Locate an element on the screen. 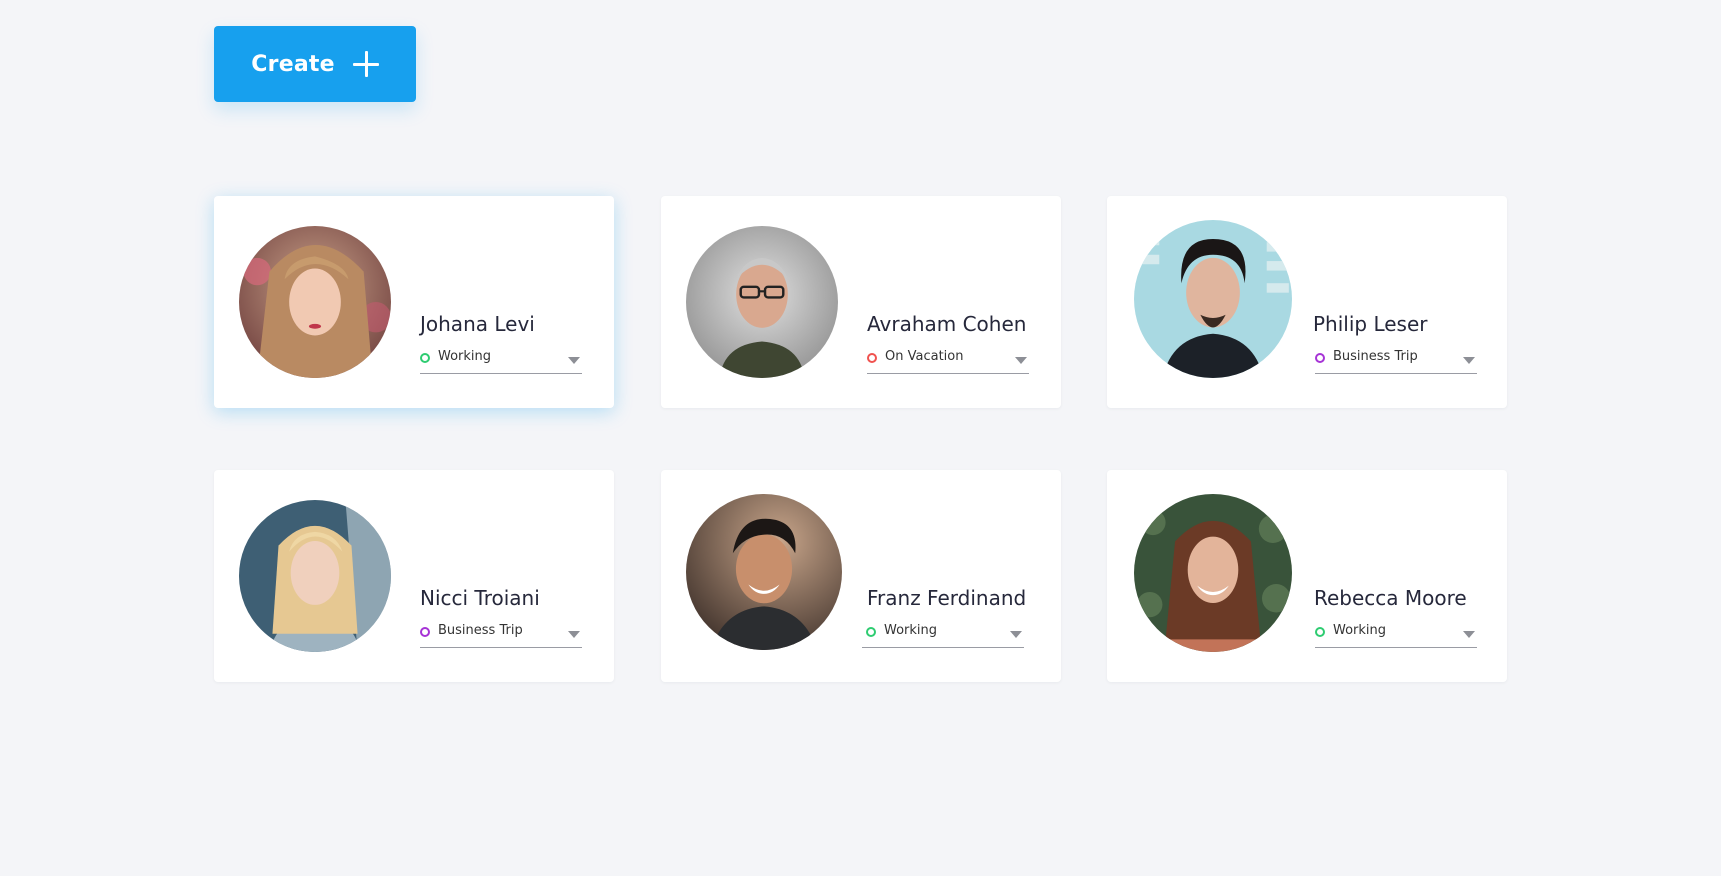  employee-name: Avraham Cohen is located at coordinates (947, 324).